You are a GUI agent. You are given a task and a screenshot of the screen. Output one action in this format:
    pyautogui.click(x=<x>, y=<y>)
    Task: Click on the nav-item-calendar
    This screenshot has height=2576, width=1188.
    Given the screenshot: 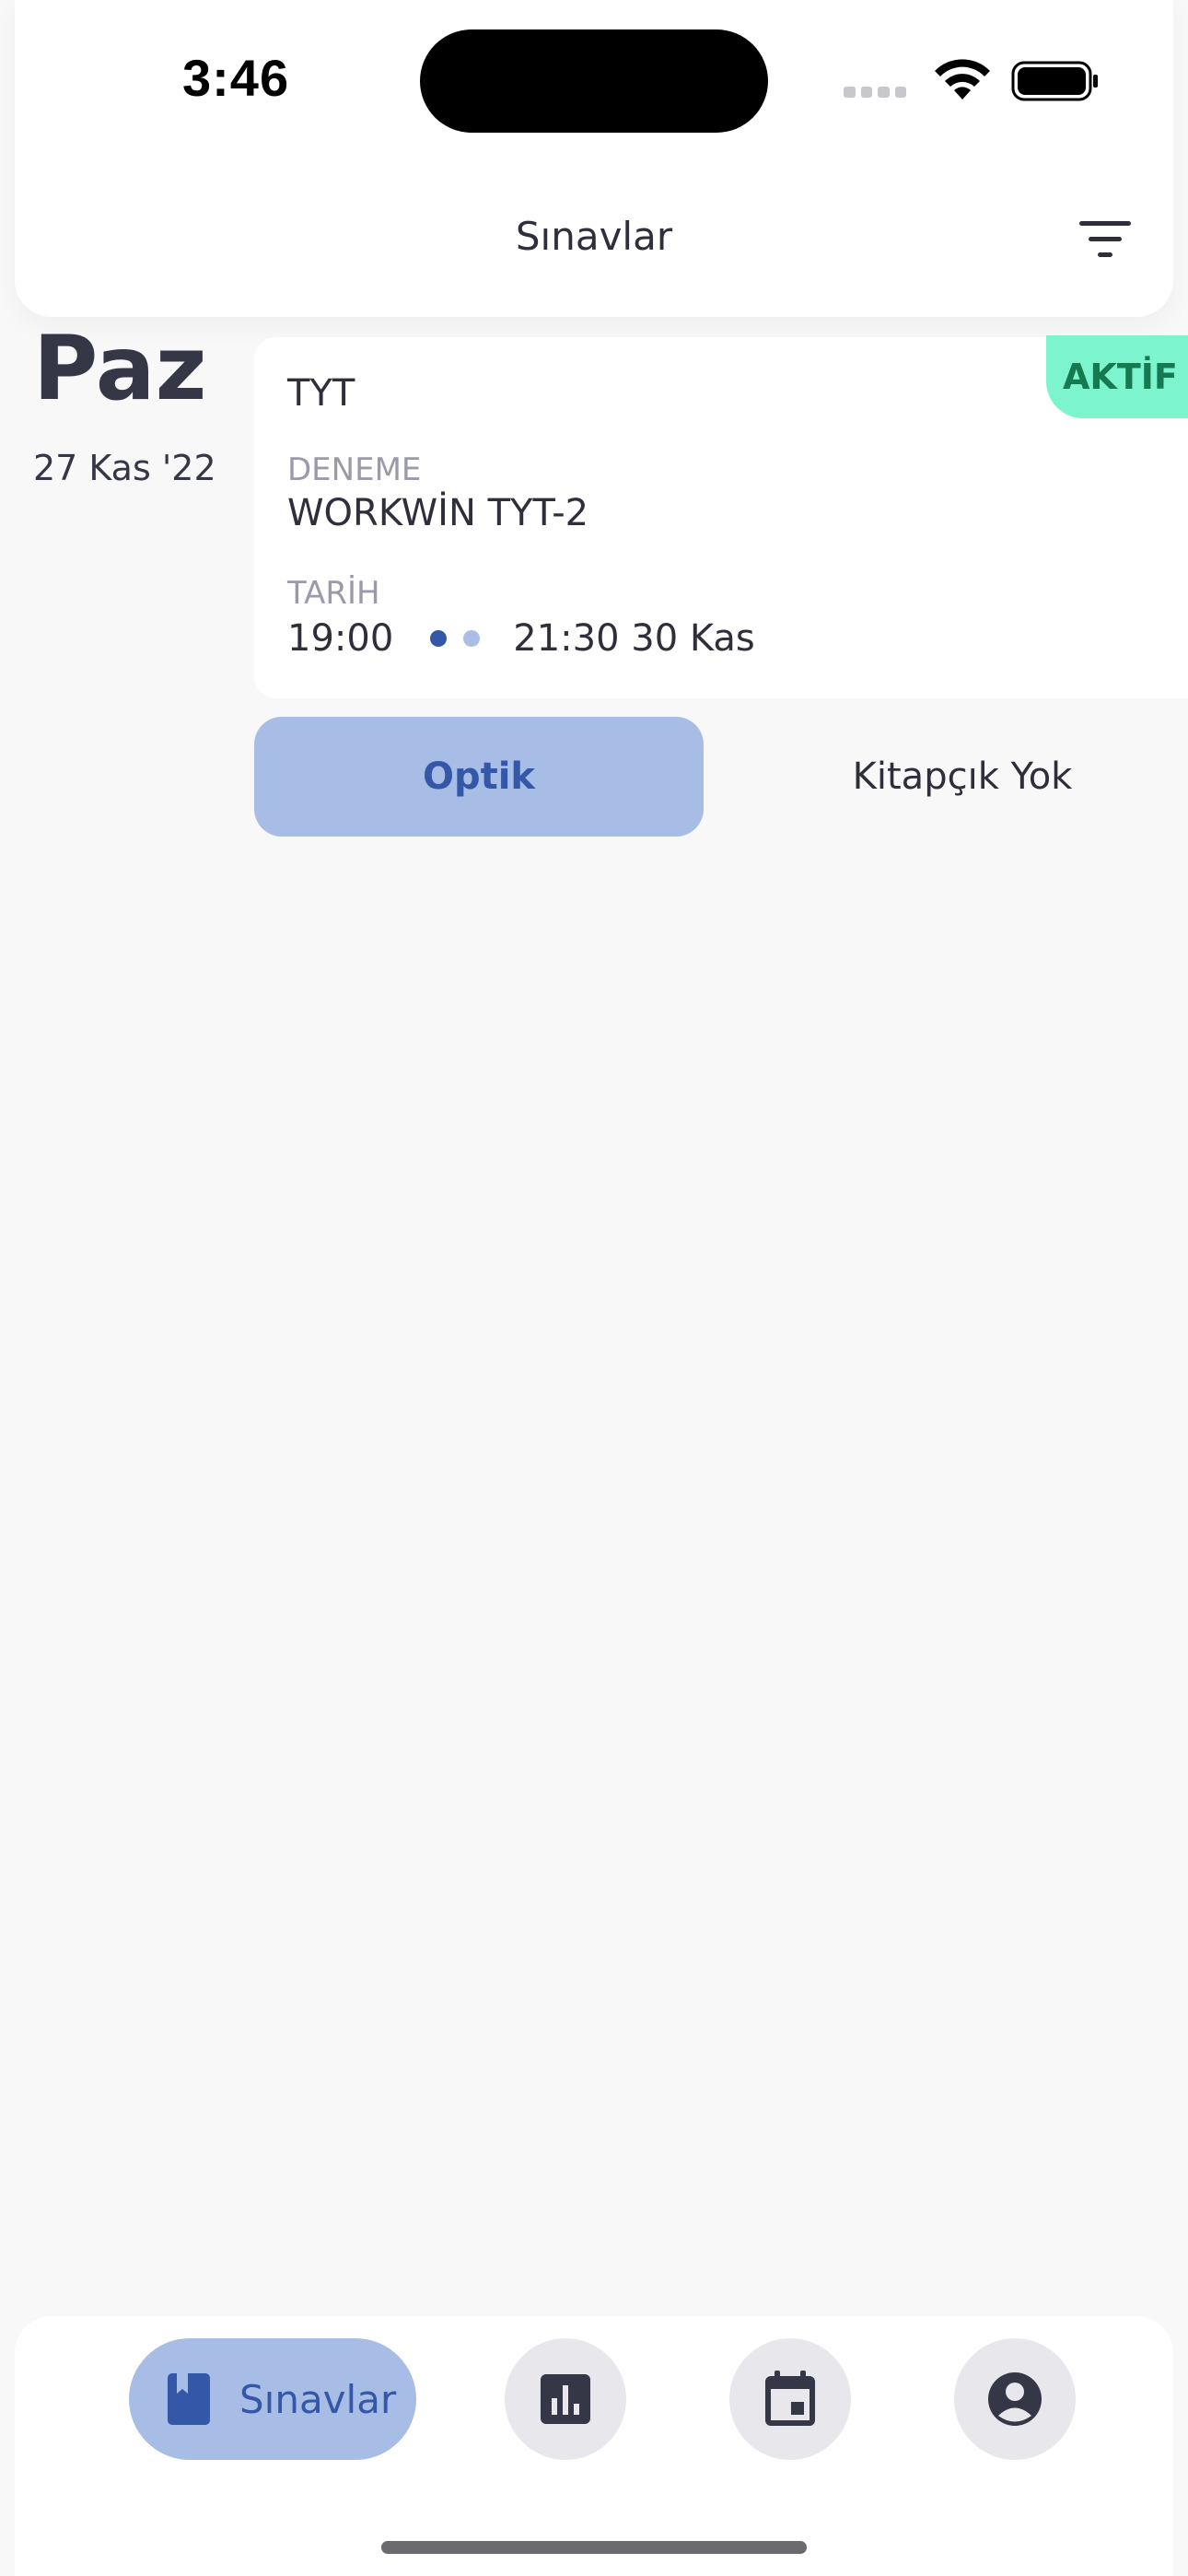 What is the action you would take?
    pyautogui.click(x=790, y=2399)
    